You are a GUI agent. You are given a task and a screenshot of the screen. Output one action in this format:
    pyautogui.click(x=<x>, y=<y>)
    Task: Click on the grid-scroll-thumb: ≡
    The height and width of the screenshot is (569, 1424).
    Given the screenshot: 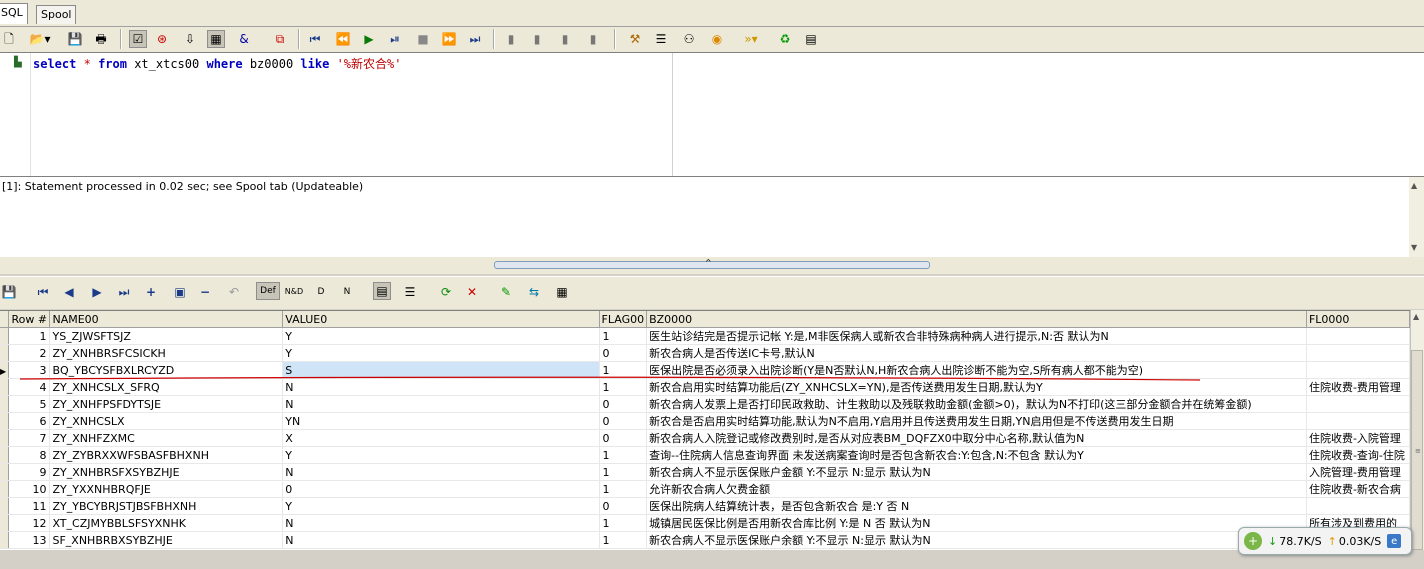 What is the action you would take?
    pyautogui.click(x=1417, y=450)
    